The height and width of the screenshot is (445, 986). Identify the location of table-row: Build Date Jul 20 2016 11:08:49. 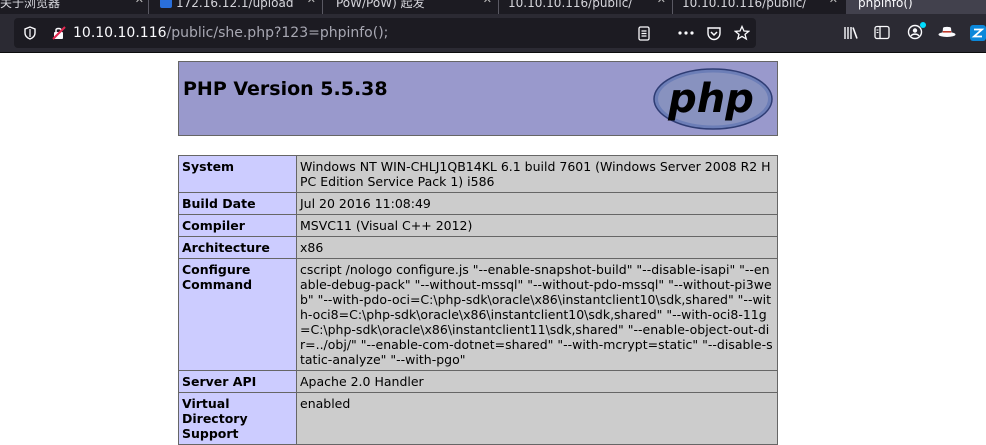
(478, 203).